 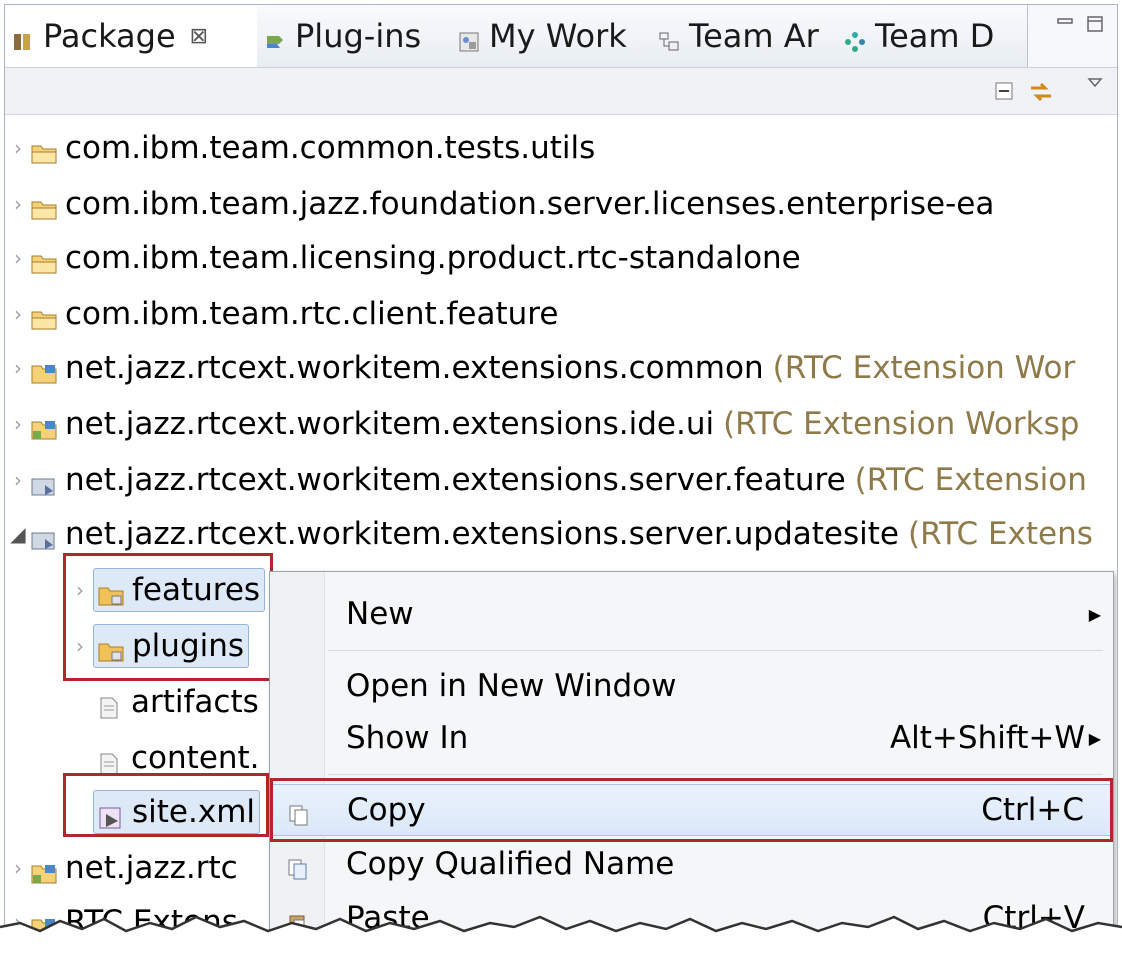 I want to click on torn-edge-decoration, so click(x=561, y=940).